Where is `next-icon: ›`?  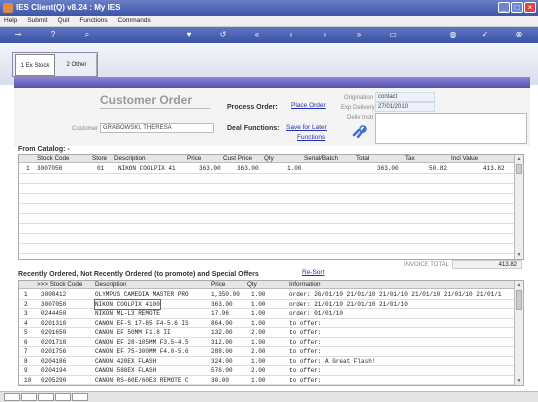 next-icon: › is located at coordinates (325, 35).